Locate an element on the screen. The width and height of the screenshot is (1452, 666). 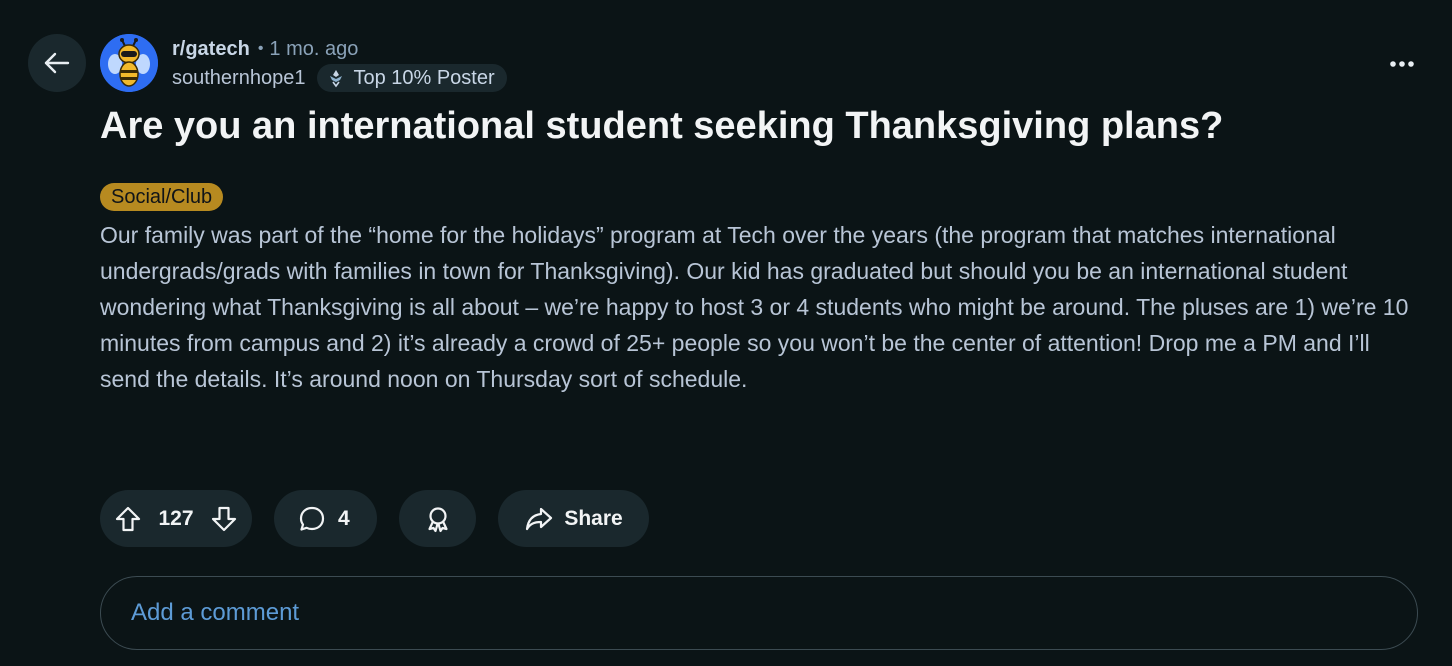
share-label: Share is located at coordinates (593, 518).